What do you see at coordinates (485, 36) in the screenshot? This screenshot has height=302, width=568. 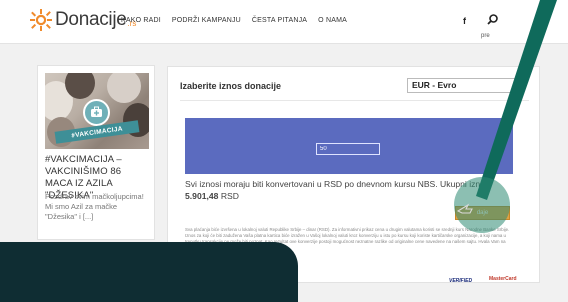 I see `profile-link: pre` at bounding box center [485, 36].